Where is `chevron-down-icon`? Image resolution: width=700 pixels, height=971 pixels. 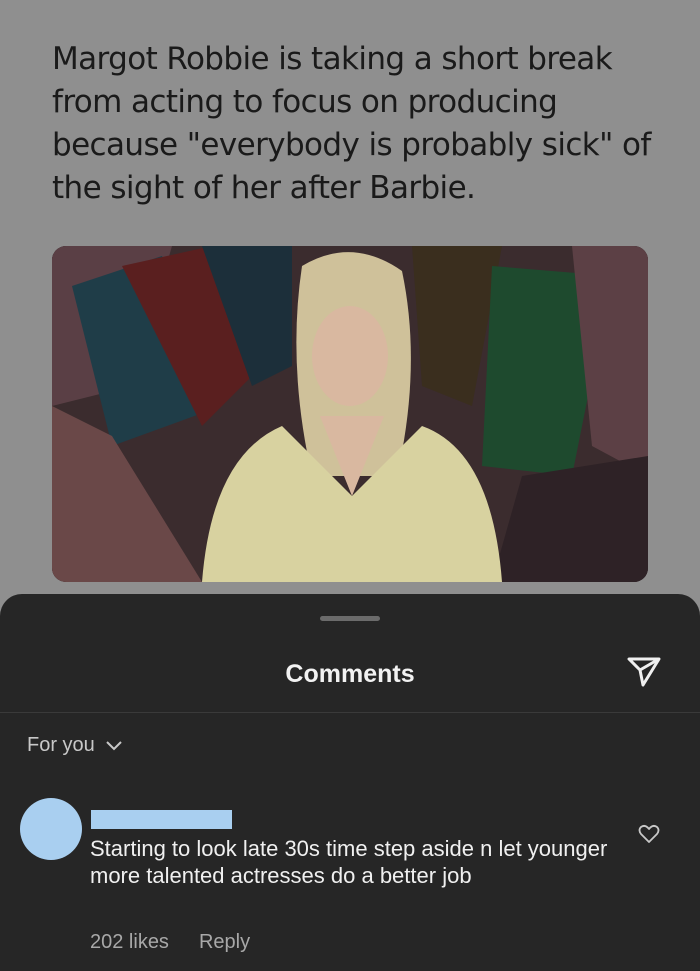 chevron-down-icon is located at coordinates (114, 745).